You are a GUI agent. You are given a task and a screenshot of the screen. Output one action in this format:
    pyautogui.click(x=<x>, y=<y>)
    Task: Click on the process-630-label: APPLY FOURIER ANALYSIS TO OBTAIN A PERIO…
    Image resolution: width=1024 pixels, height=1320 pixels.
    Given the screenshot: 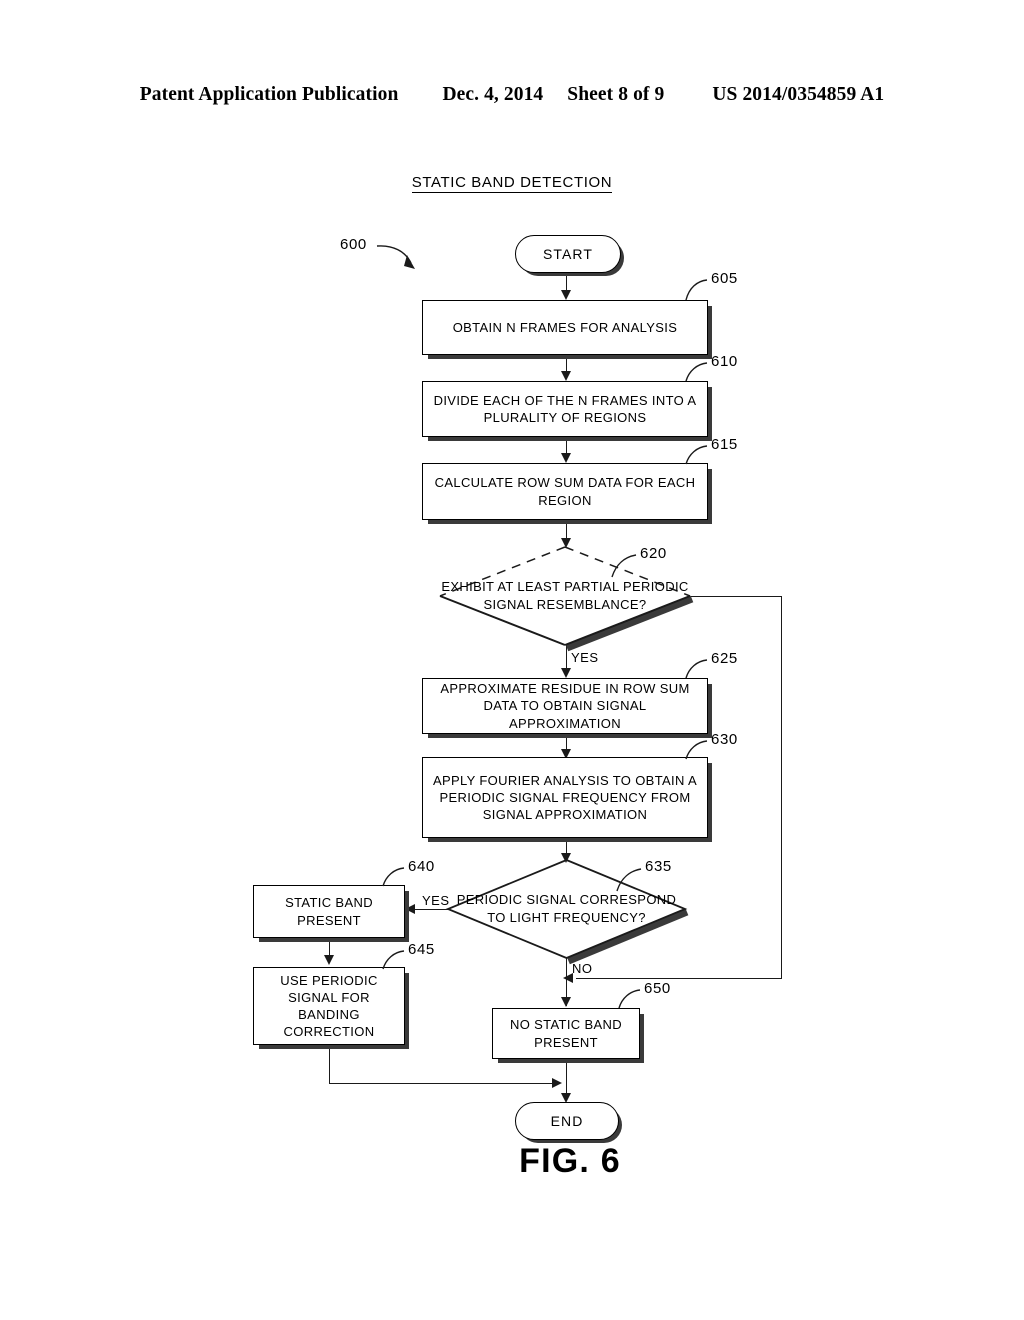 What is the action you would take?
    pyautogui.click(x=565, y=797)
    